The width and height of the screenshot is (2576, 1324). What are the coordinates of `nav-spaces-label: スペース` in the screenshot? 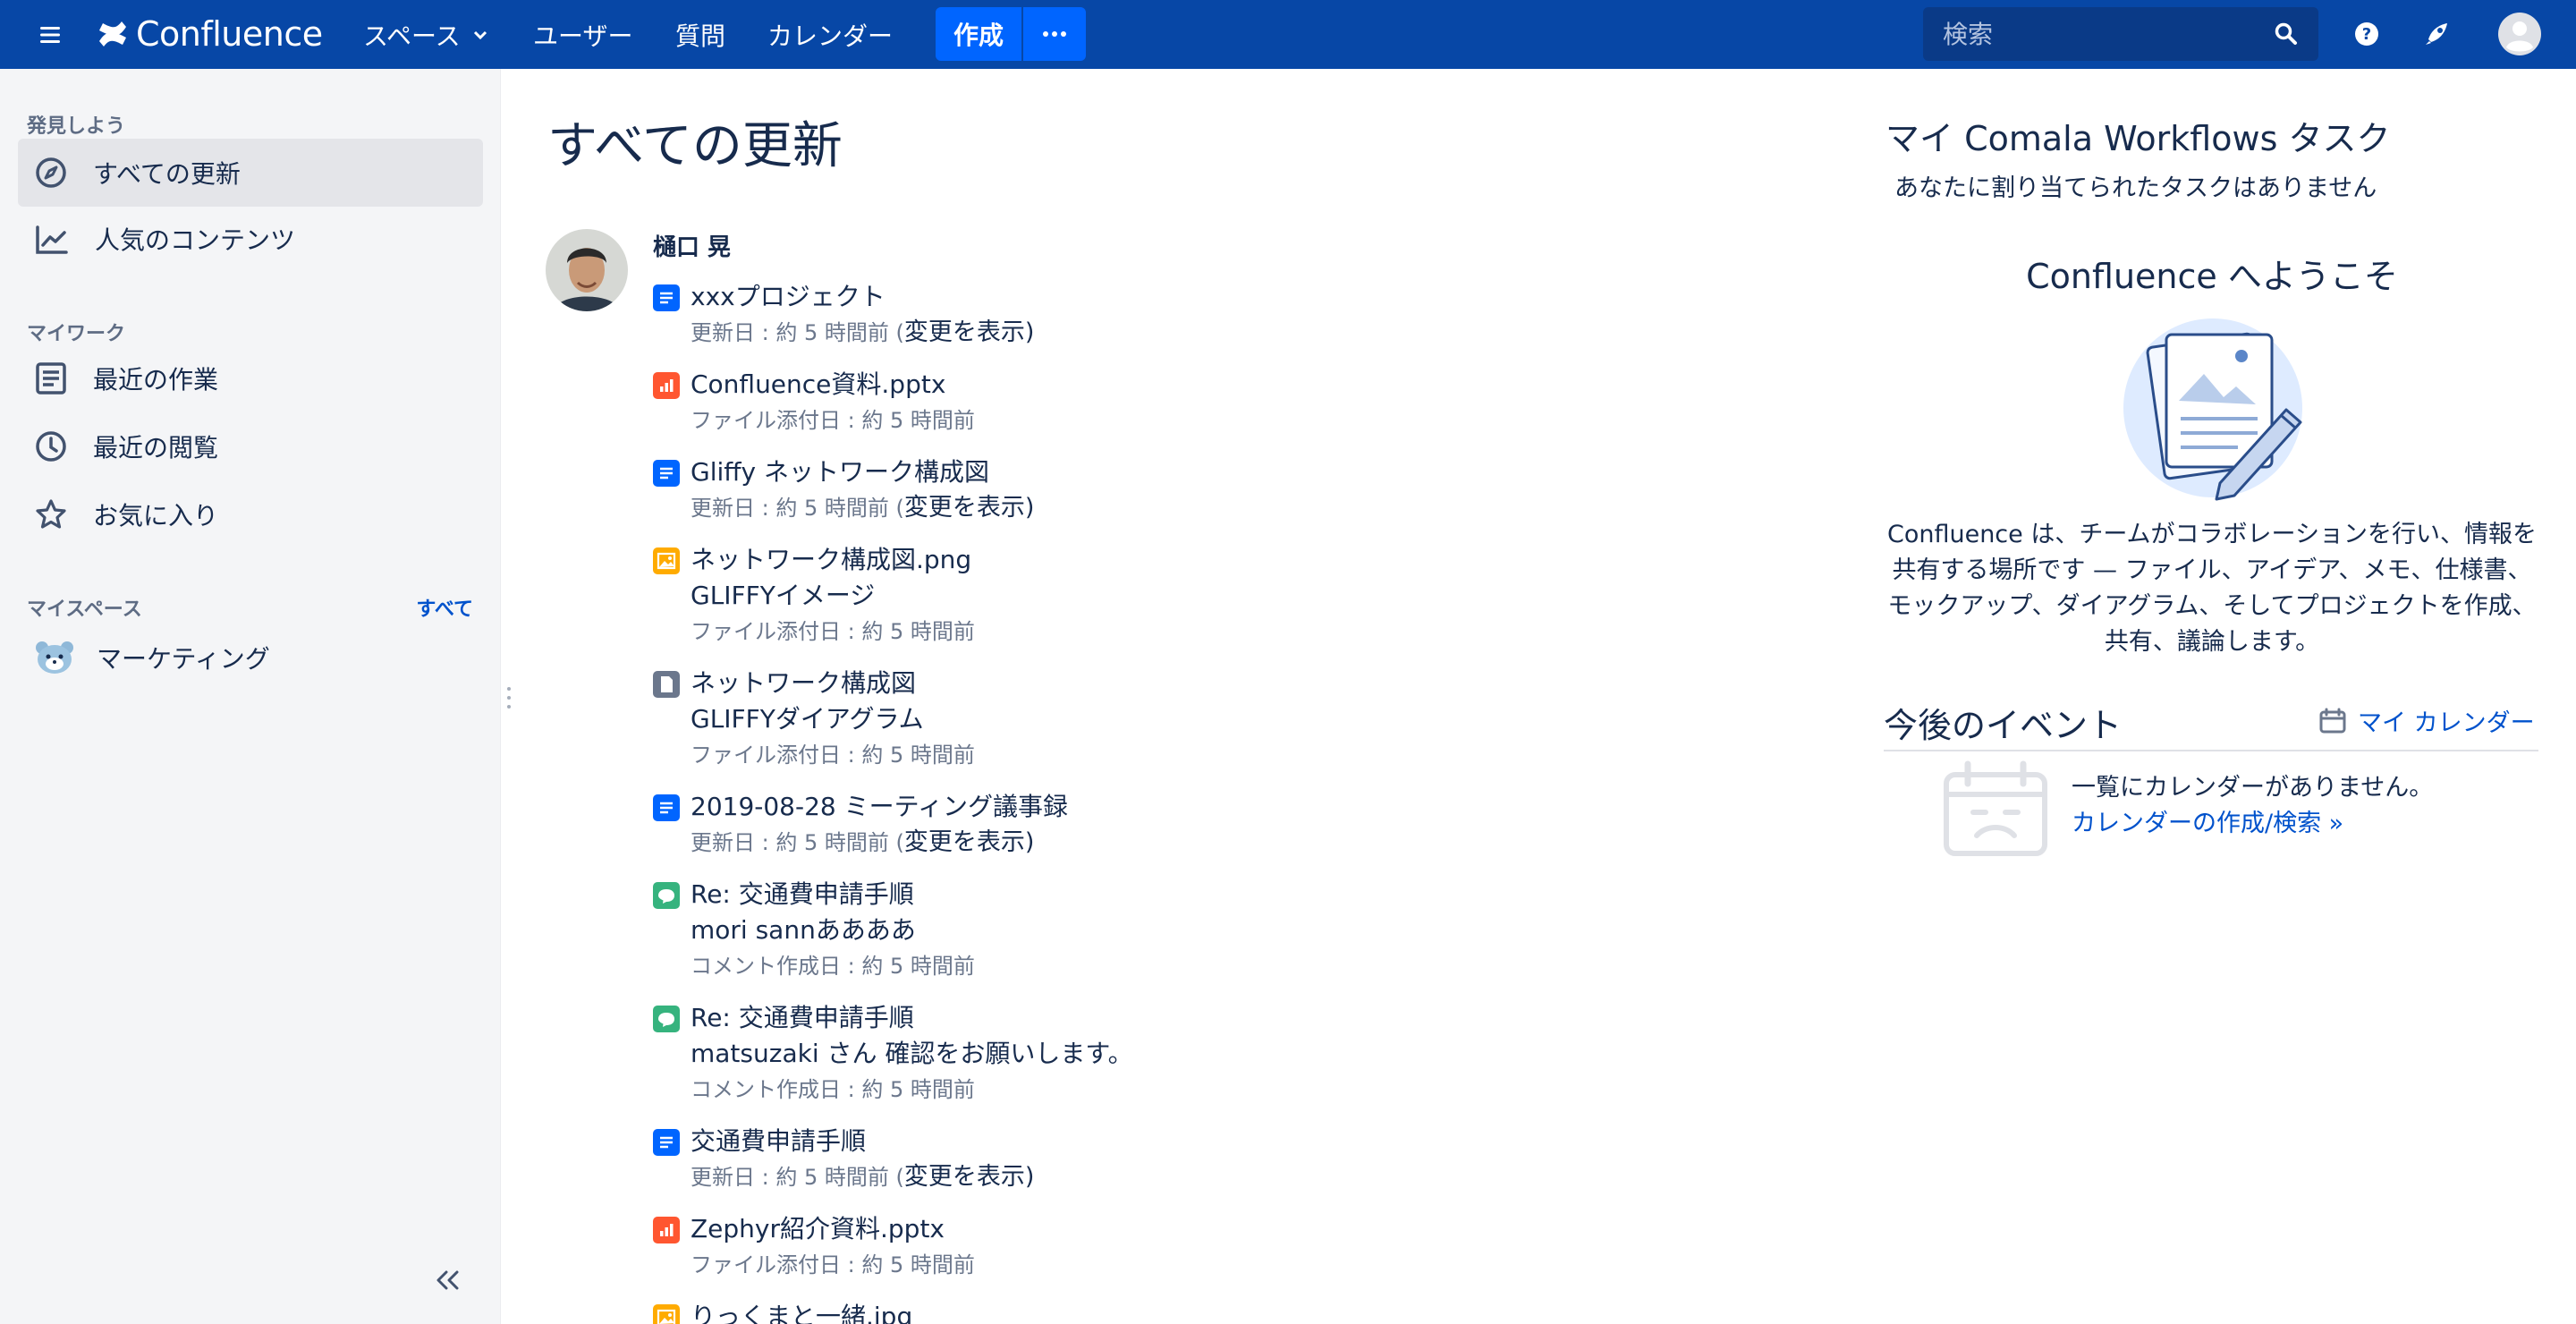 It's located at (412, 36).